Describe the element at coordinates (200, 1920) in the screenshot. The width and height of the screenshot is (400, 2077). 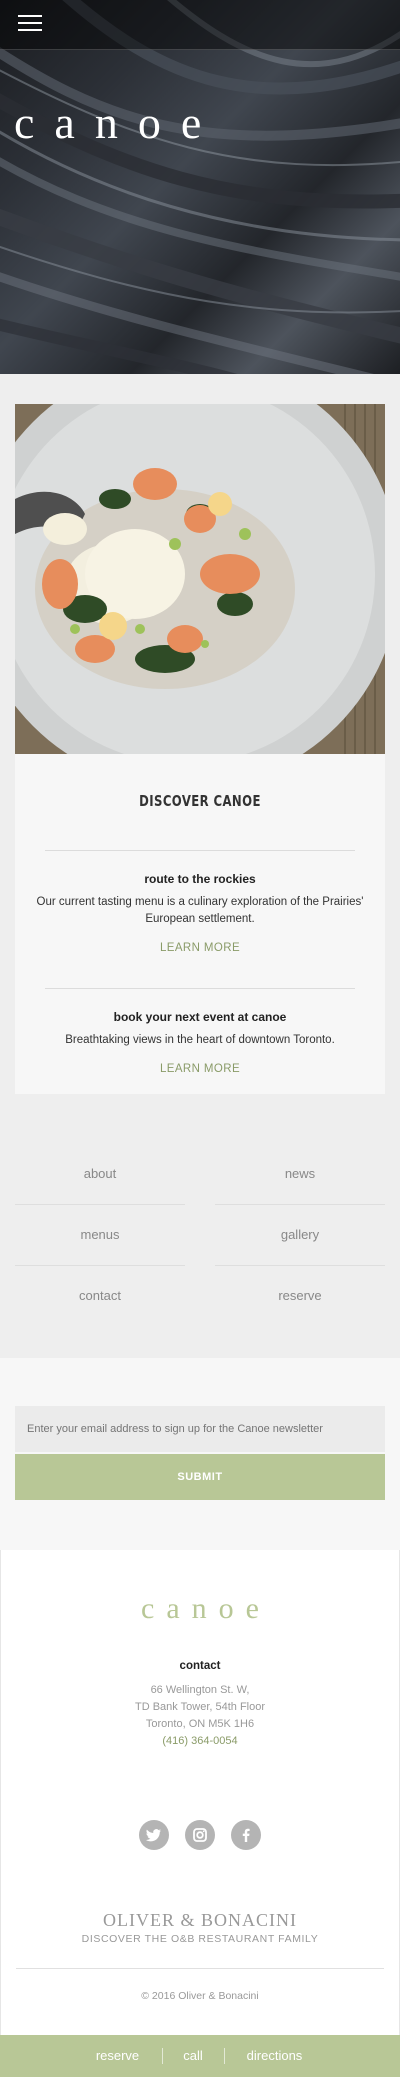
I see `oliver-bonacini-logo: OLIVER & BONACINI` at that location.